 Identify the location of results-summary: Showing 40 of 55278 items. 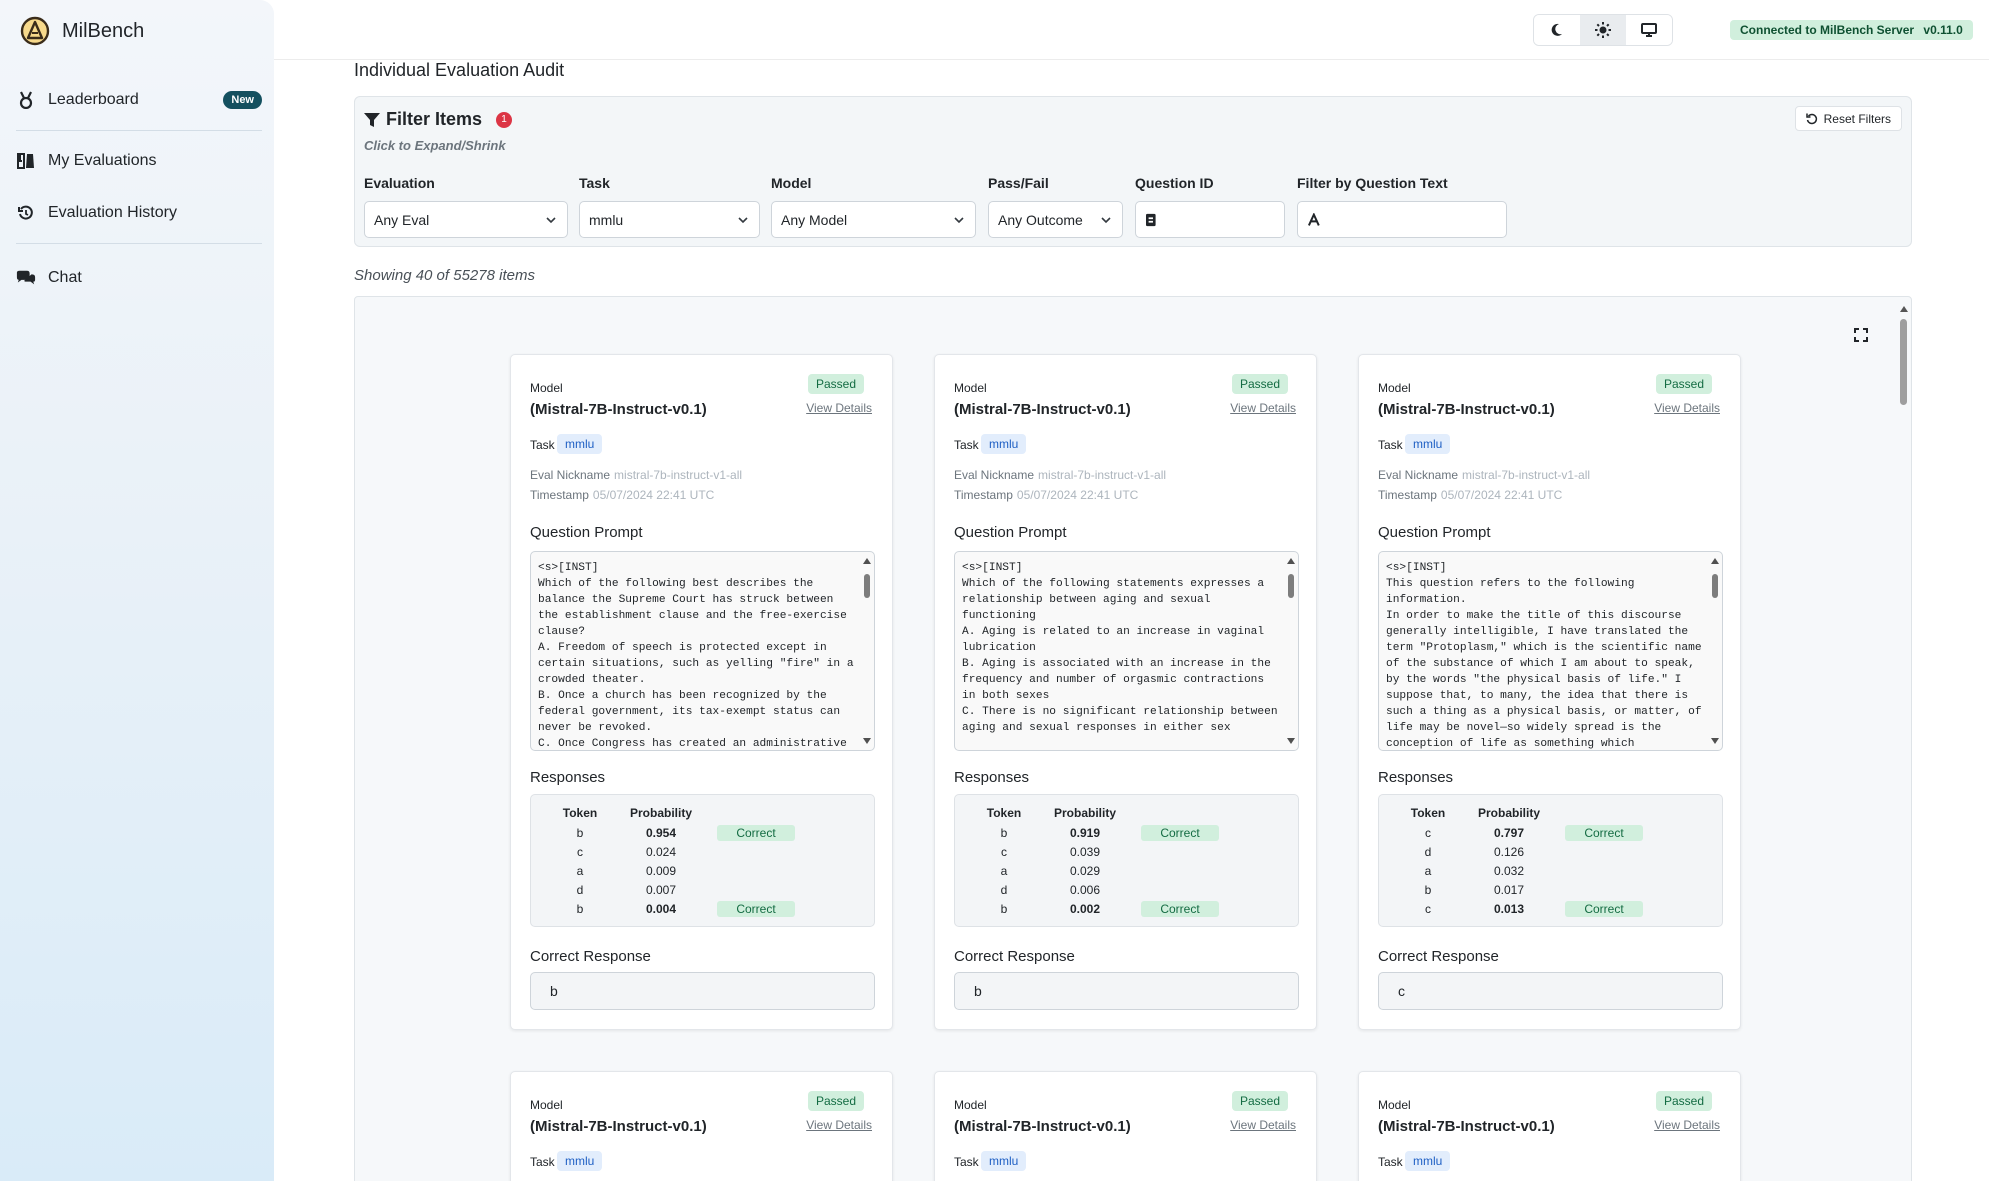
(444, 275).